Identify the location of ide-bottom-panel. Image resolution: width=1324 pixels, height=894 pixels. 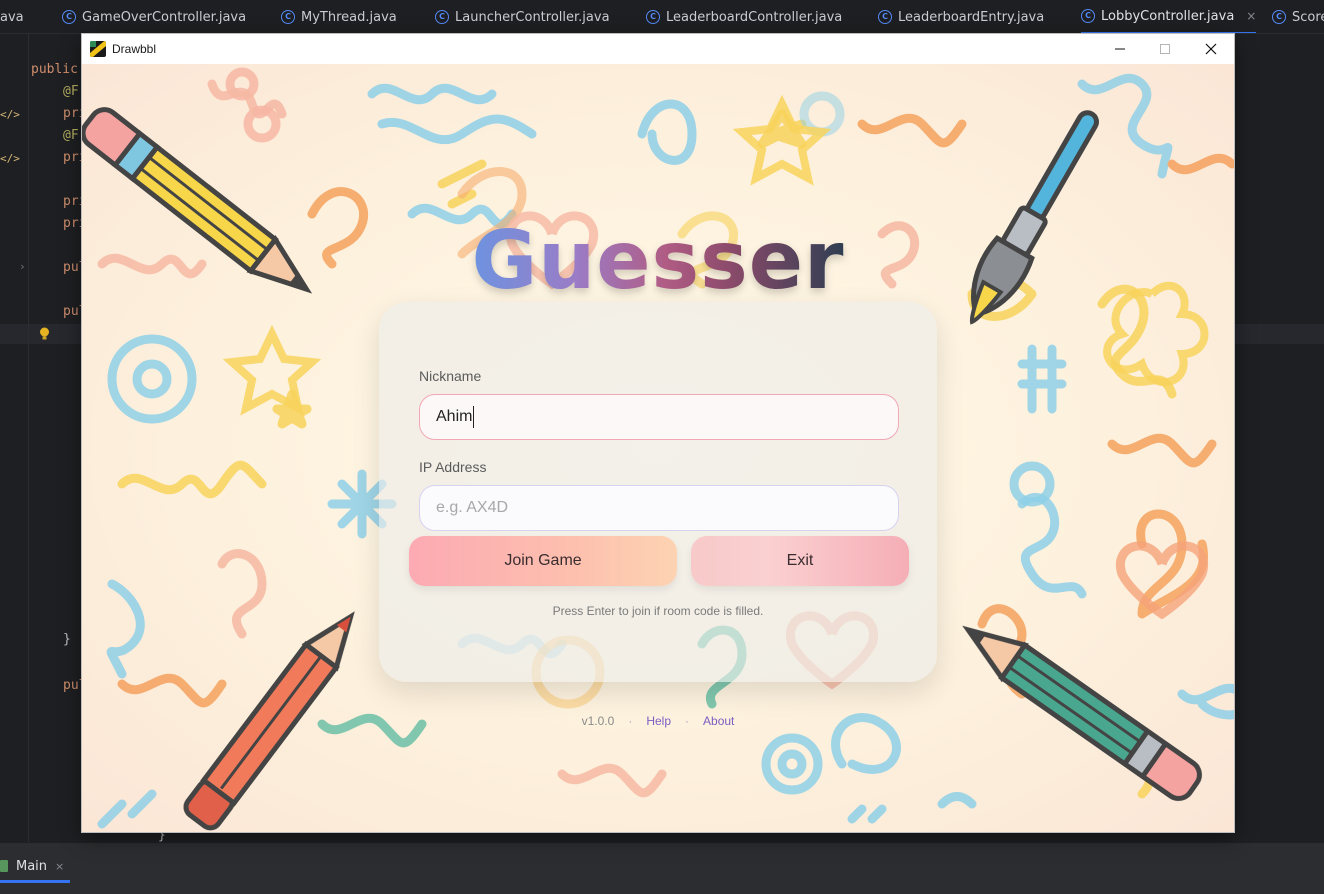
(662, 868).